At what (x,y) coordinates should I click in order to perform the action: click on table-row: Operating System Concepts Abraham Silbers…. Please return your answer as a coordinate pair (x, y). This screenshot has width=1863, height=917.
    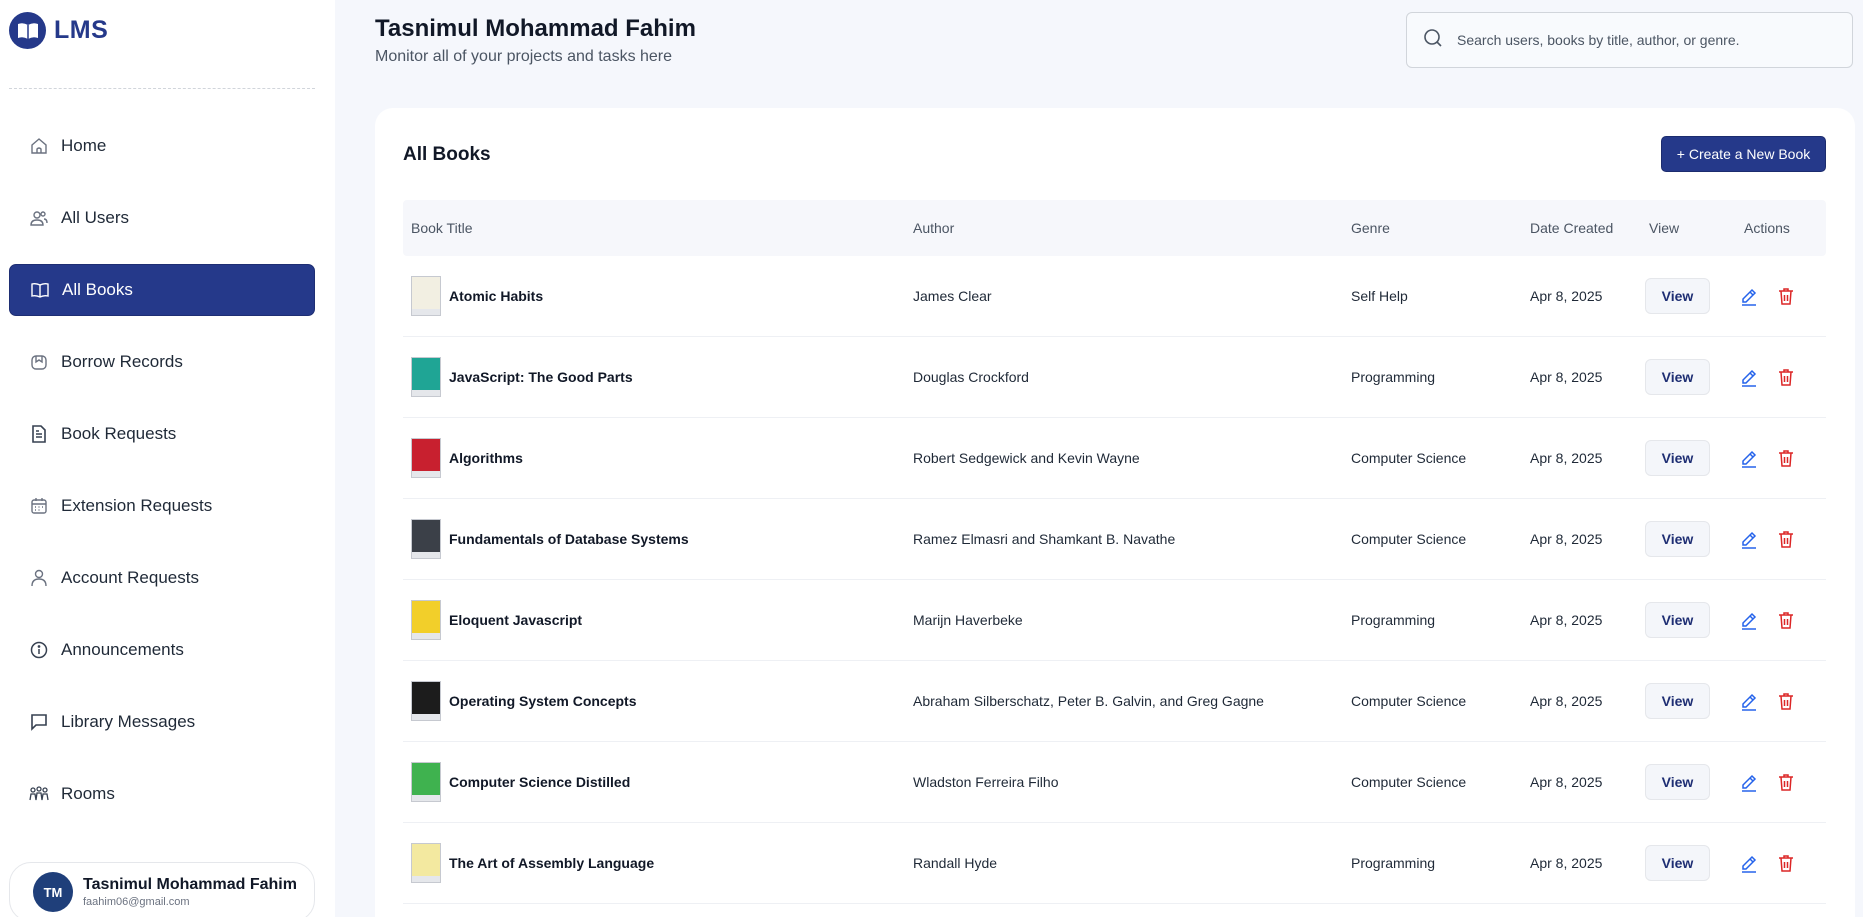
    Looking at the image, I should click on (1114, 701).